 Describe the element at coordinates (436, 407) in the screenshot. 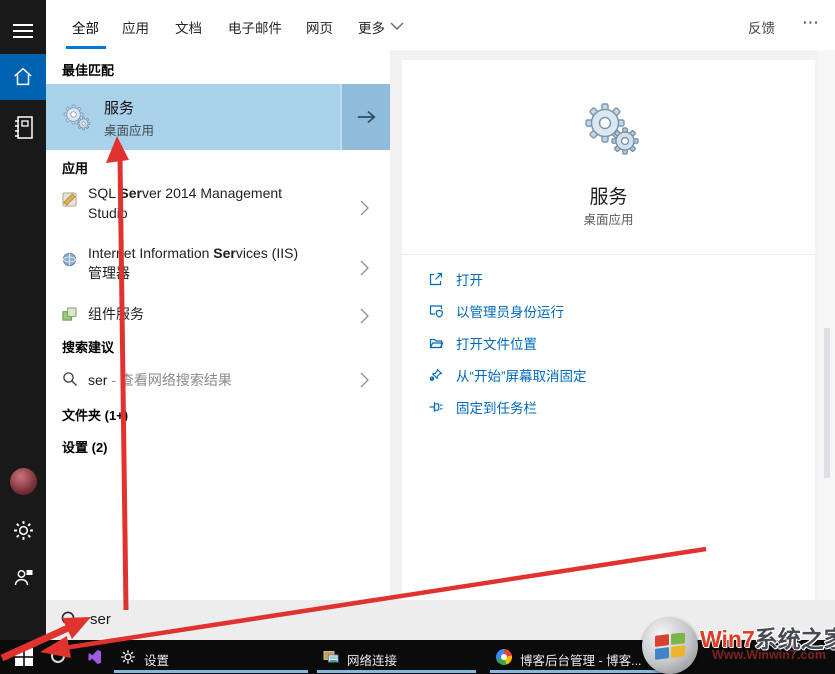

I see `pin-icon` at that location.